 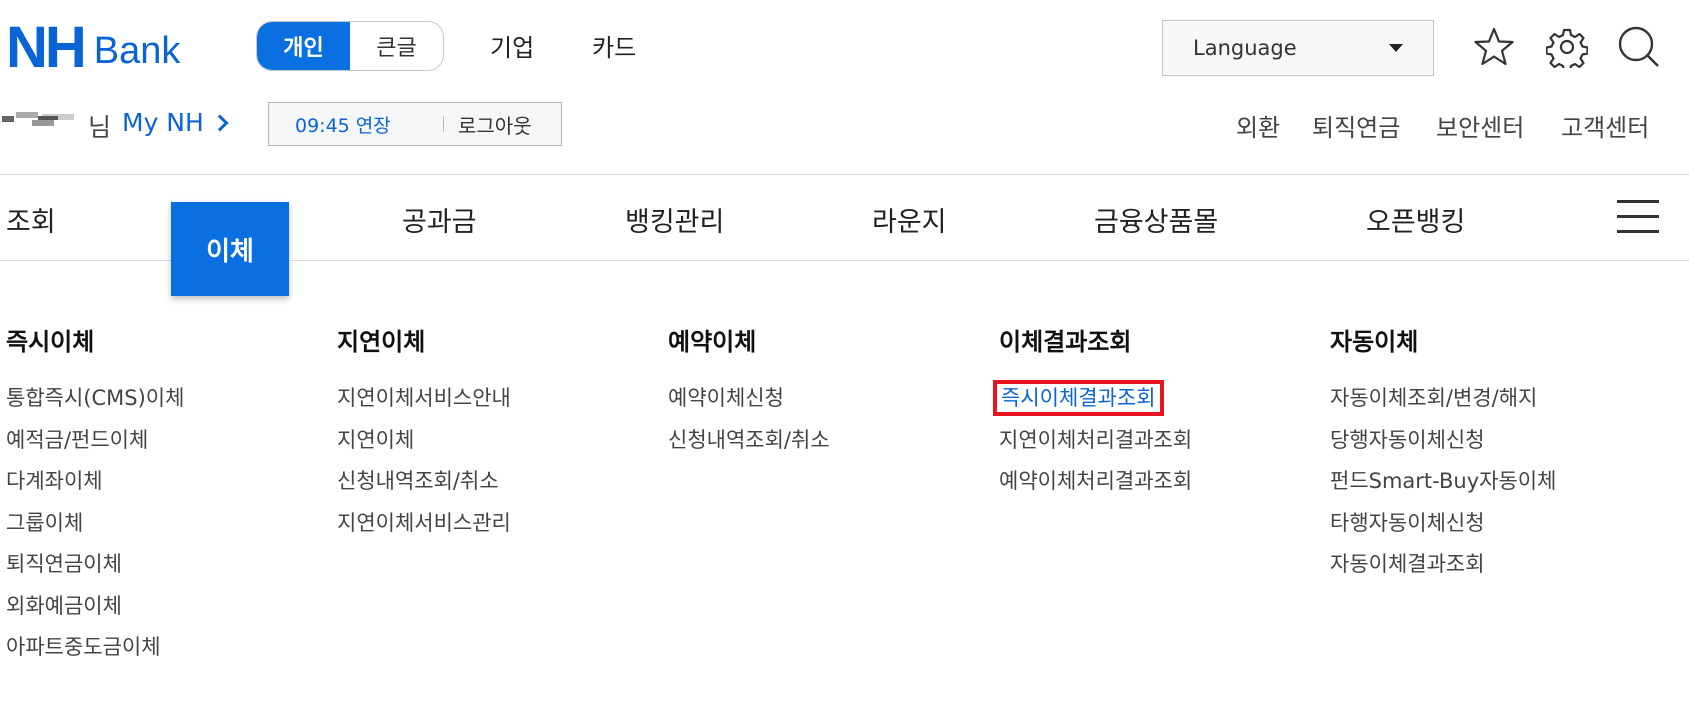 What do you see at coordinates (1415, 219) in the screenshot?
I see `gnb-item-open-banking: 오픈뱅킹` at bounding box center [1415, 219].